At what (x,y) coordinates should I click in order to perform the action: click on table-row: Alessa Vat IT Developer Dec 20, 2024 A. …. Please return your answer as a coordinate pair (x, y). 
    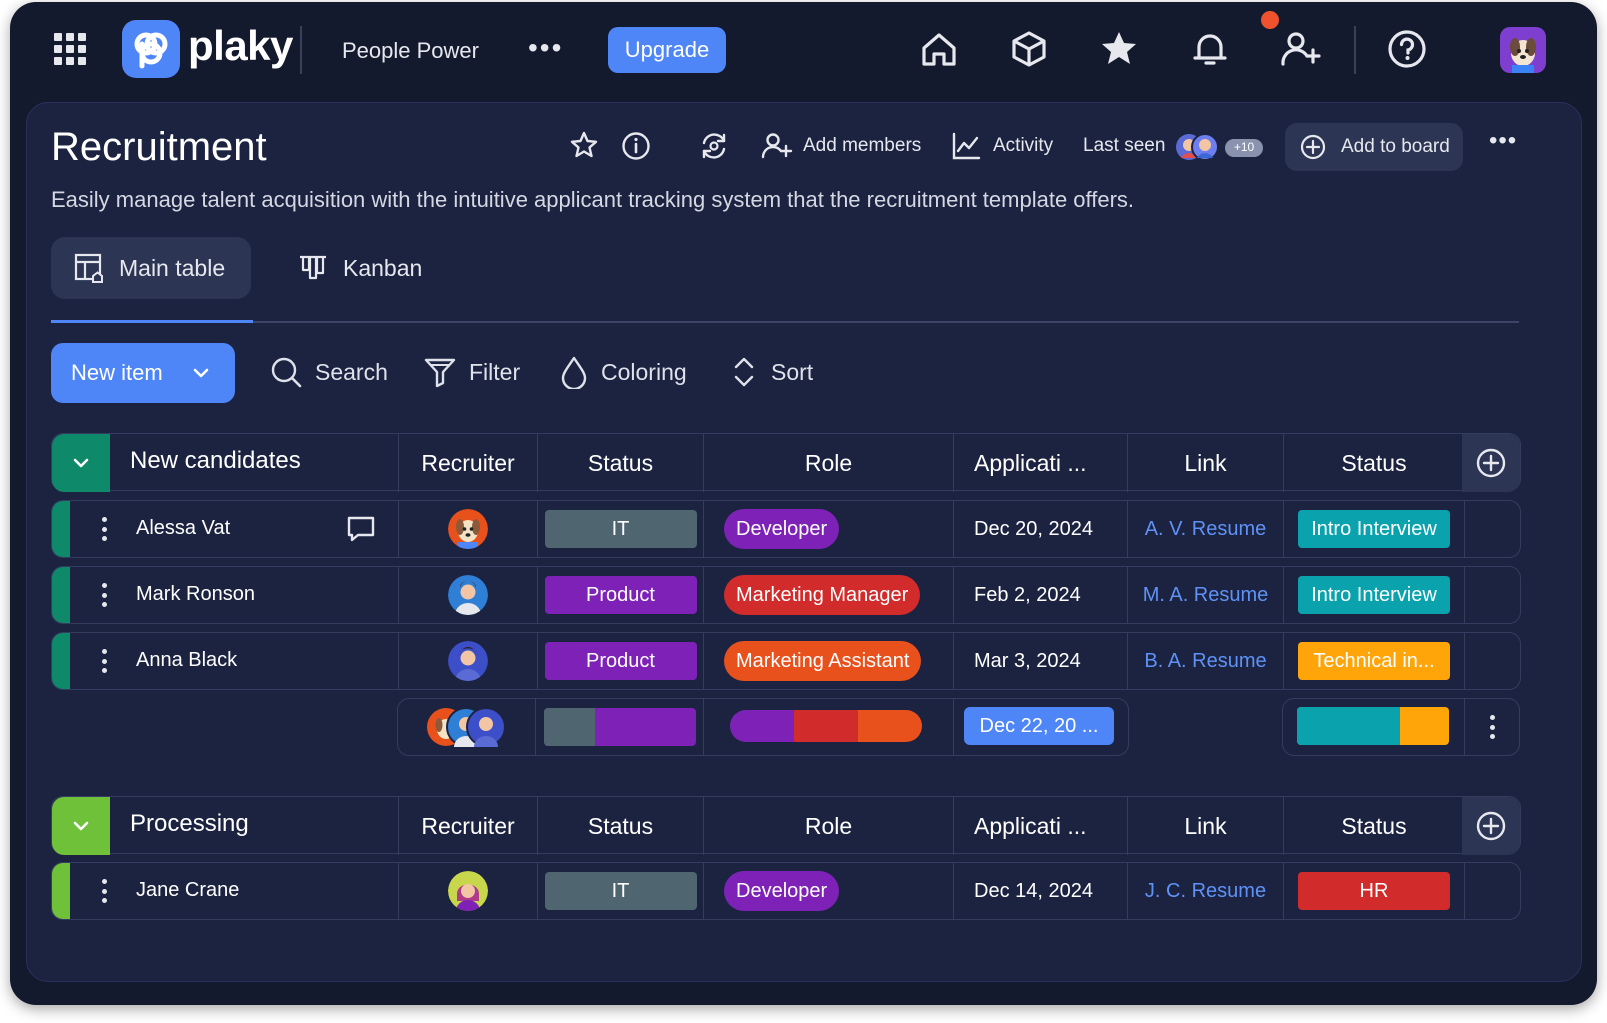
    Looking at the image, I should click on (786, 529).